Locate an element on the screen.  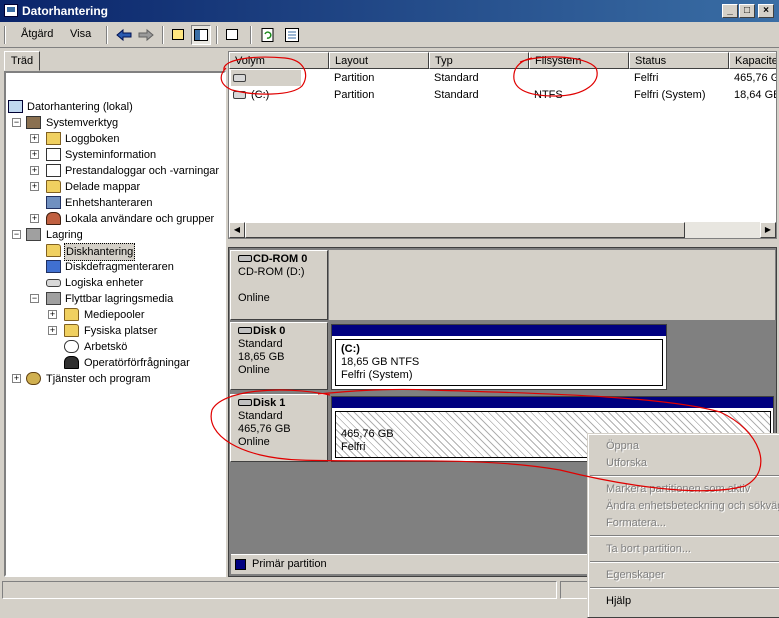
computer-management-icon is located at coordinates (11, 10).